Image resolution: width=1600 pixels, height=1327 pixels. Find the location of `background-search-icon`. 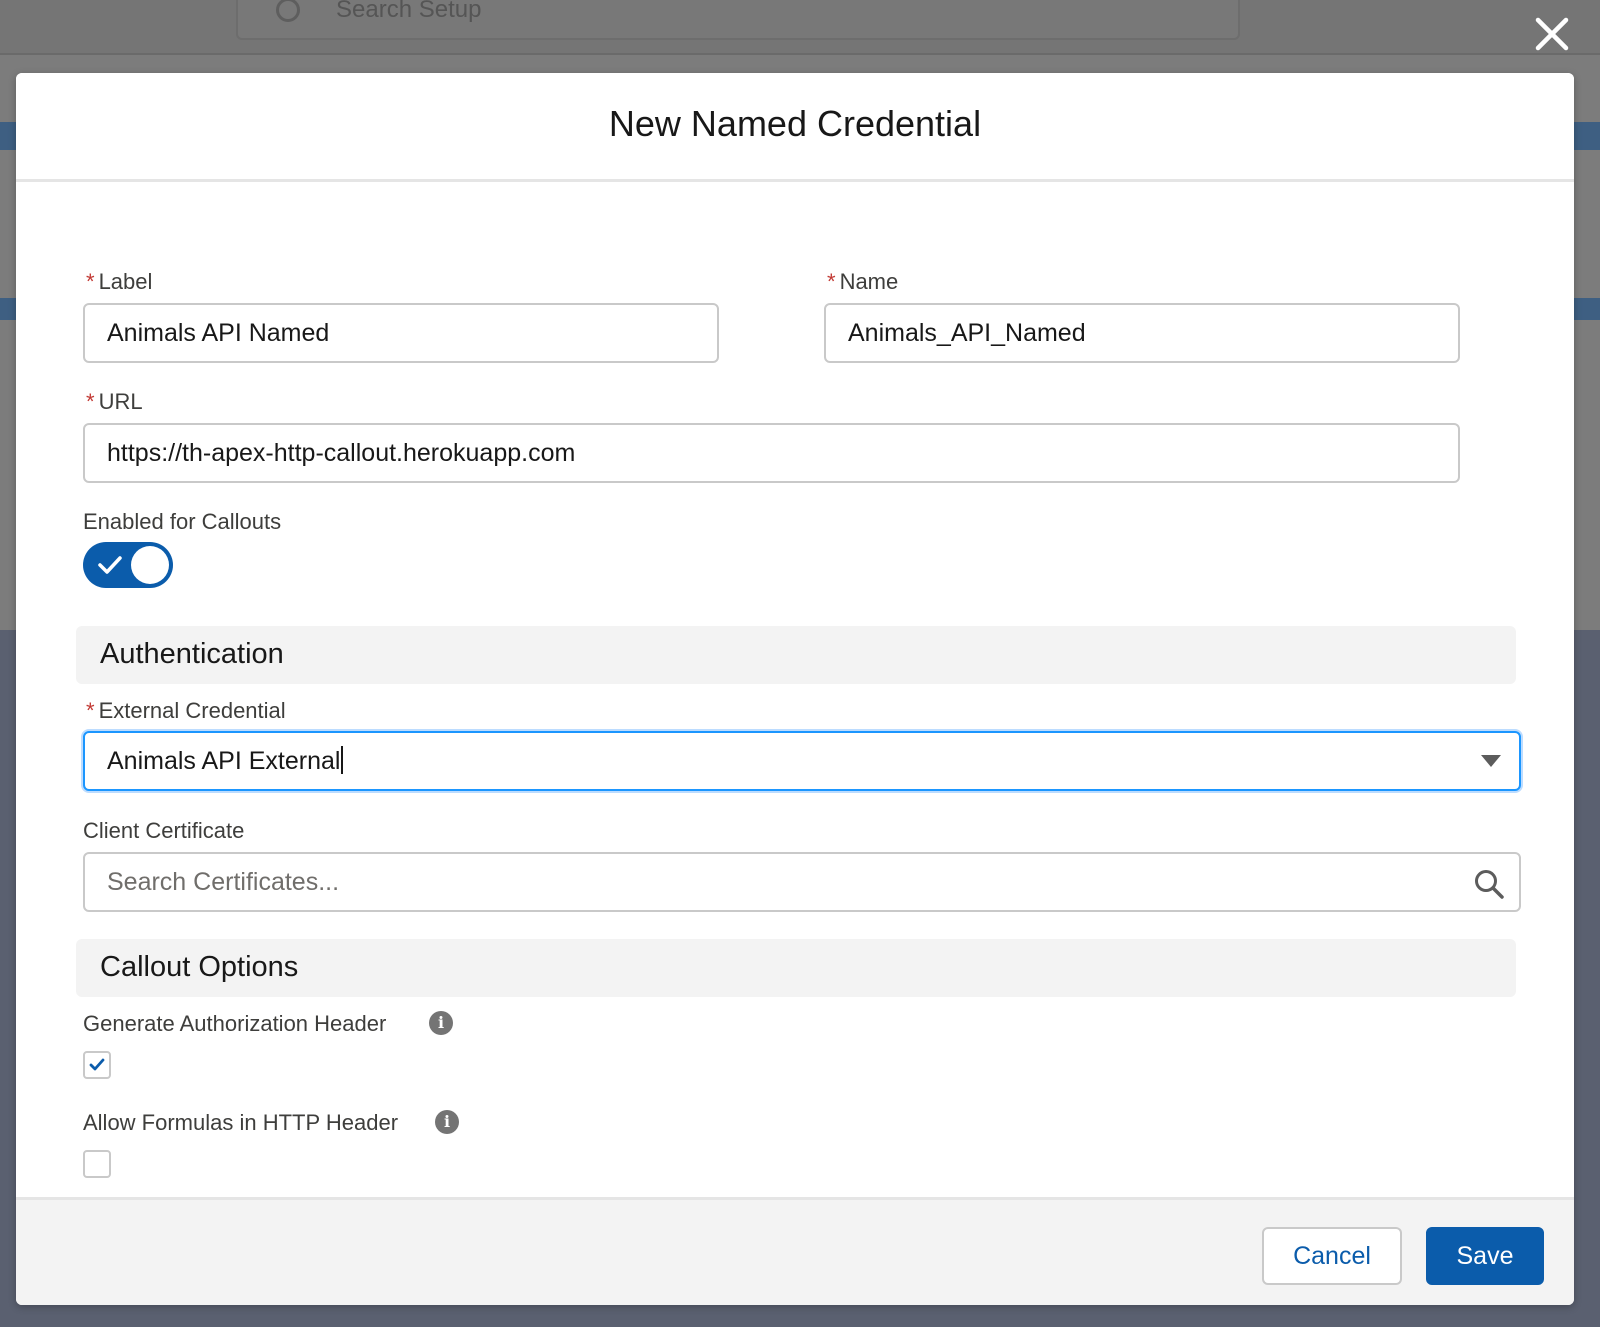

background-search-icon is located at coordinates (288, 11).